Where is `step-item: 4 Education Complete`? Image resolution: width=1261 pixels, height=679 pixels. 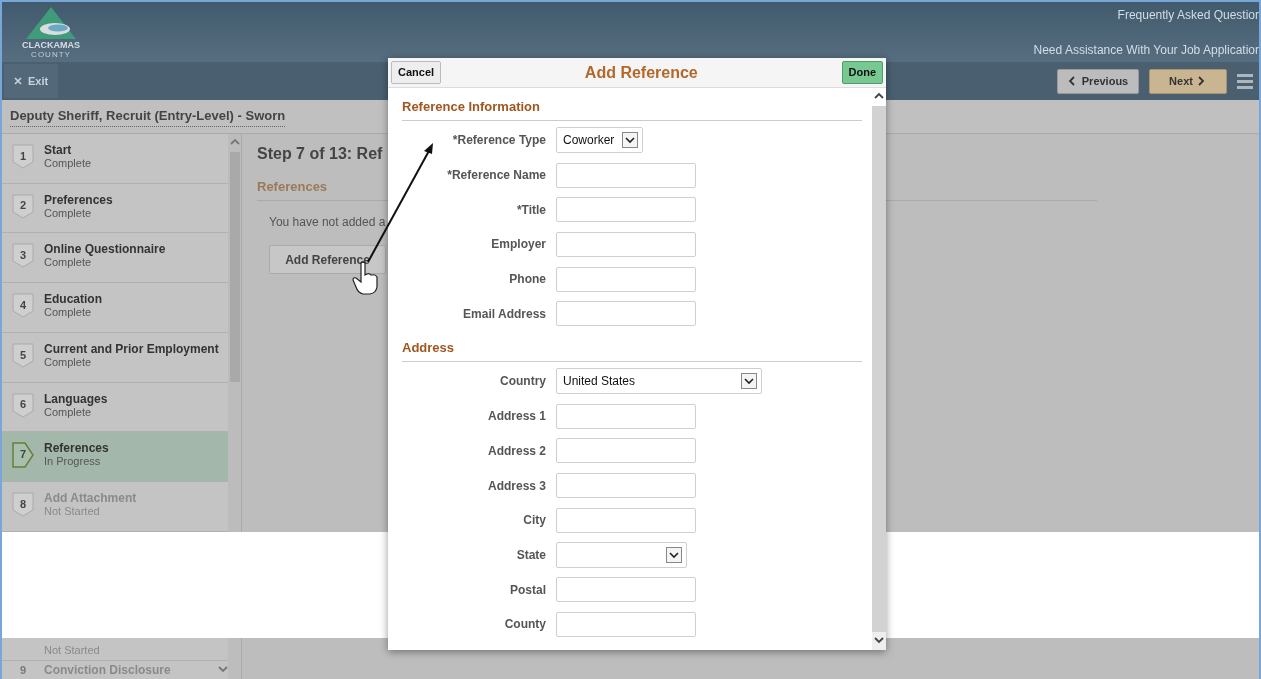
step-item: 4 Education Complete is located at coordinates (115, 308).